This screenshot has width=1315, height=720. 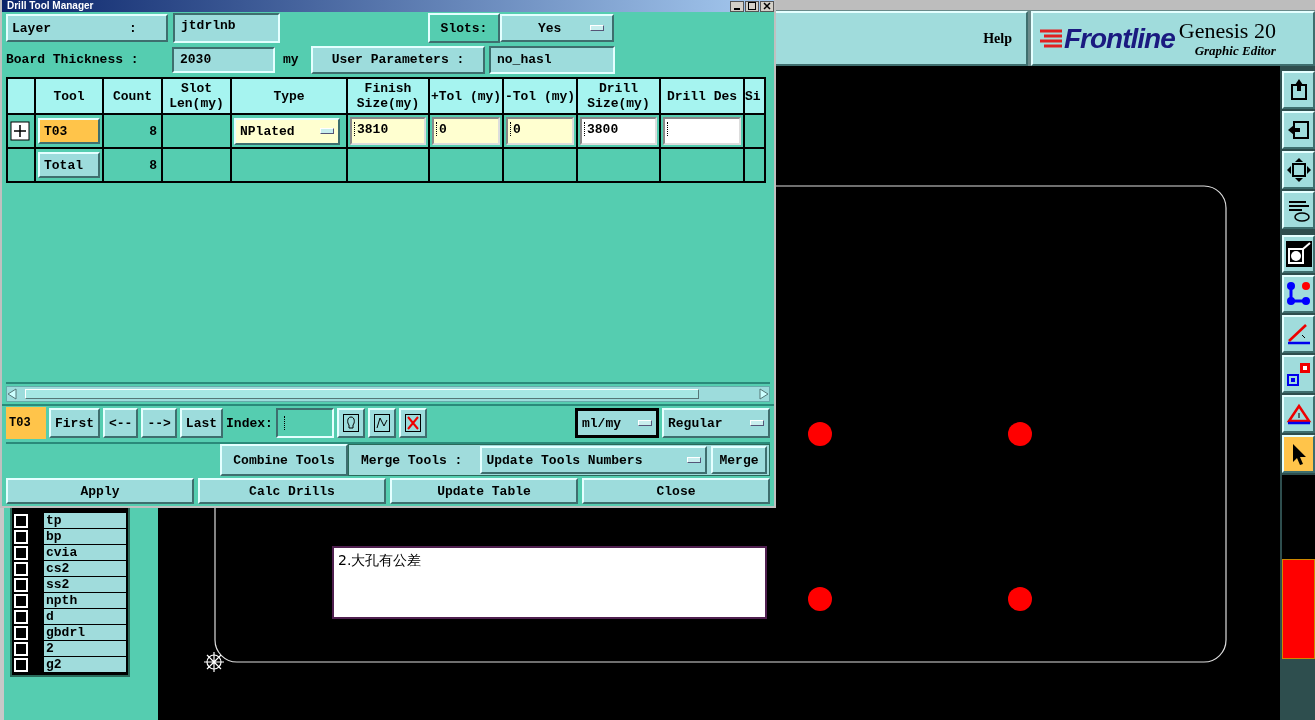 I want to click on column-header: Count, so click(x=132, y=96).